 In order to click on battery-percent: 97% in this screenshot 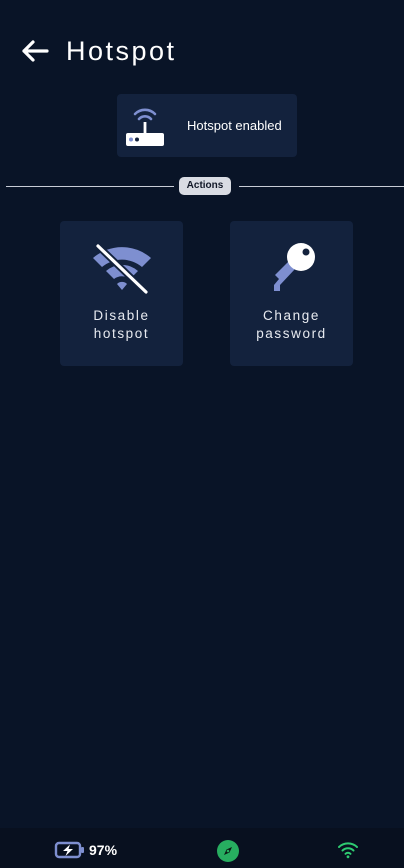, I will do `click(103, 850)`.